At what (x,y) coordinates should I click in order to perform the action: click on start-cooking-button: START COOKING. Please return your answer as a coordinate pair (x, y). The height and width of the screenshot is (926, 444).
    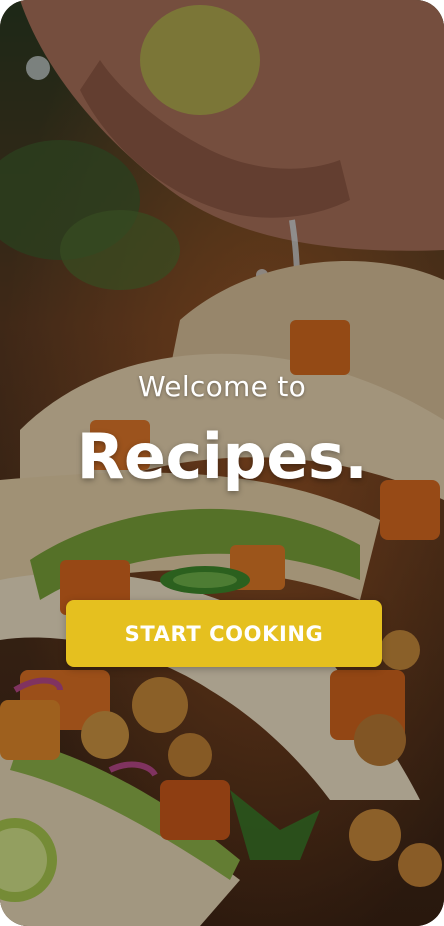
    Looking at the image, I should click on (224, 633).